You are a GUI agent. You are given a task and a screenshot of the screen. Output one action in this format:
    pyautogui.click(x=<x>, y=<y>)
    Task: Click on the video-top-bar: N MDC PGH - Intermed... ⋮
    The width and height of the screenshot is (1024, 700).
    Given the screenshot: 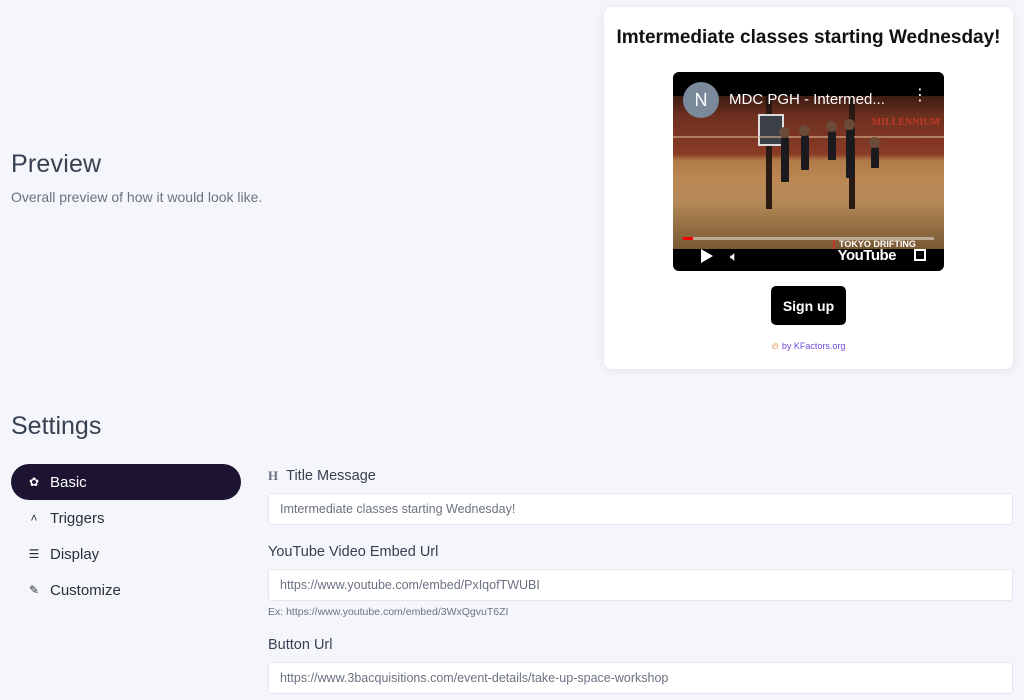 What is the action you would take?
    pyautogui.click(x=808, y=95)
    